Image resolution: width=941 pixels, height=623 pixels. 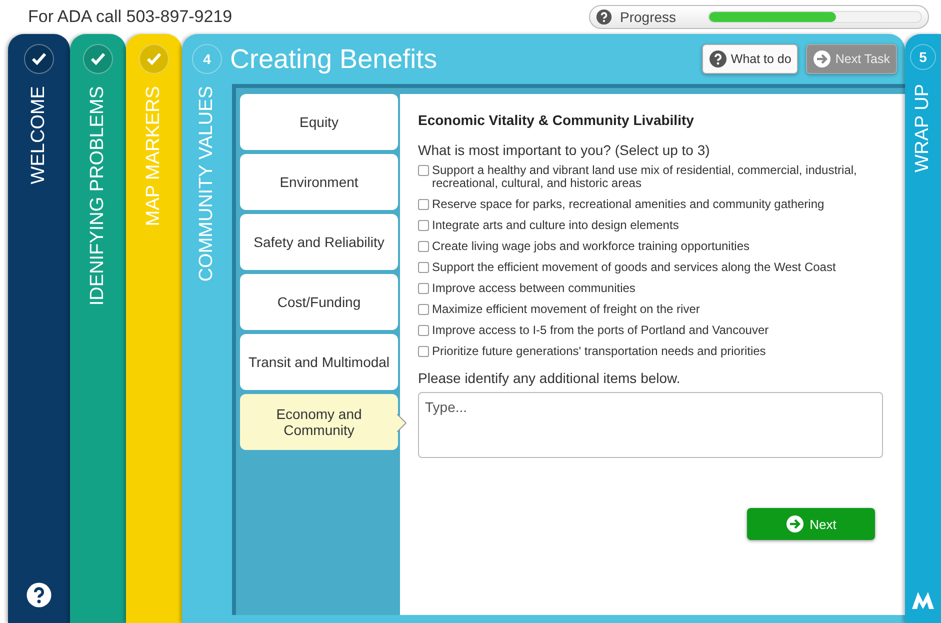 What do you see at coordinates (655, 204) in the screenshot?
I see `option-checkbox: Reserve space for parks, recreational amenities and community gathering` at bounding box center [655, 204].